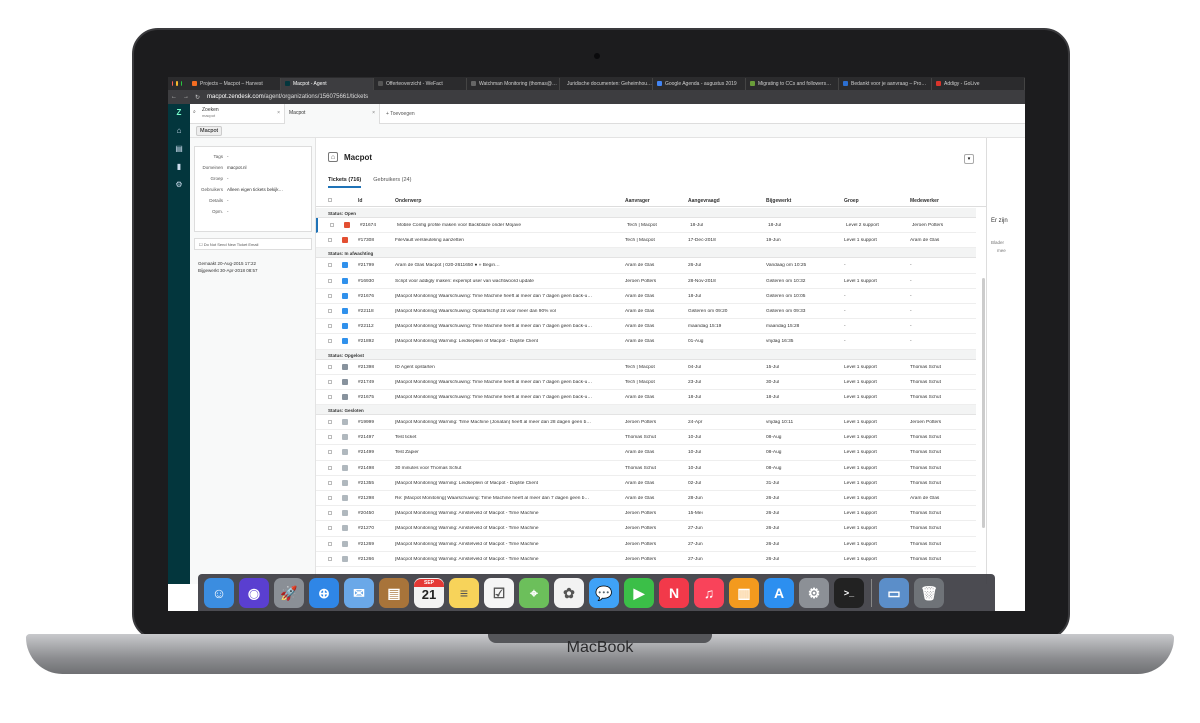  I want to click on header-requester: Aanvrager, so click(637, 201).